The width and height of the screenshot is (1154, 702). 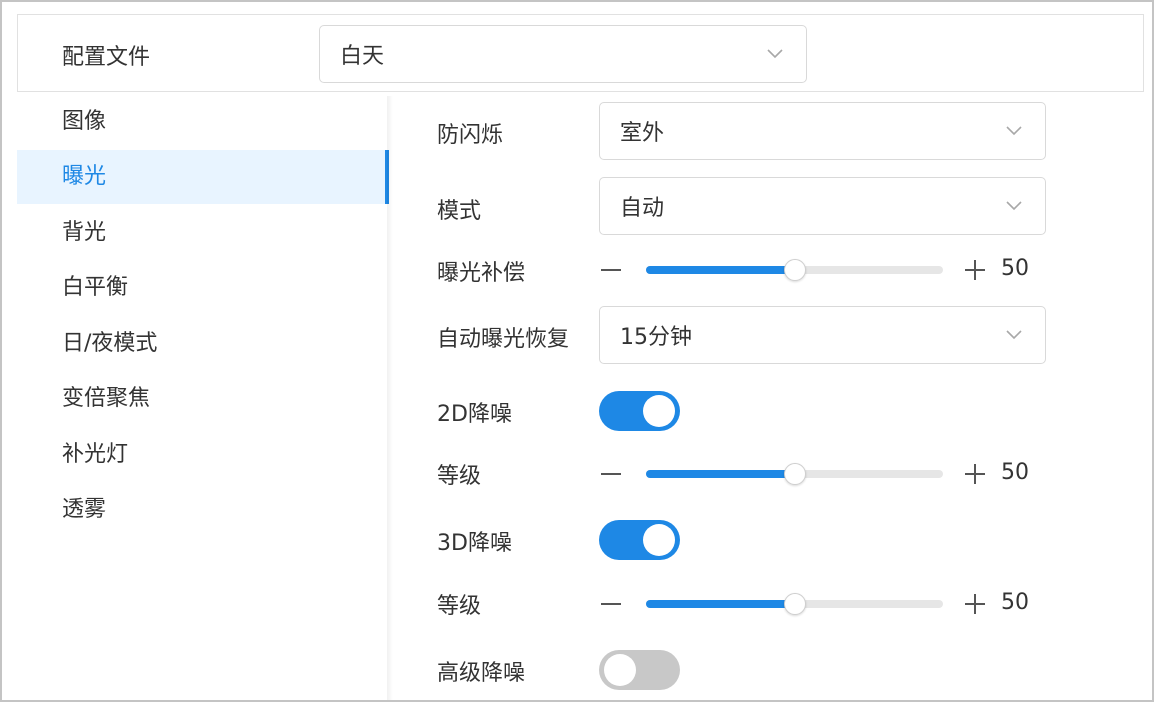 I want to click on anti-flicker-value: 室外, so click(x=642, y=133).